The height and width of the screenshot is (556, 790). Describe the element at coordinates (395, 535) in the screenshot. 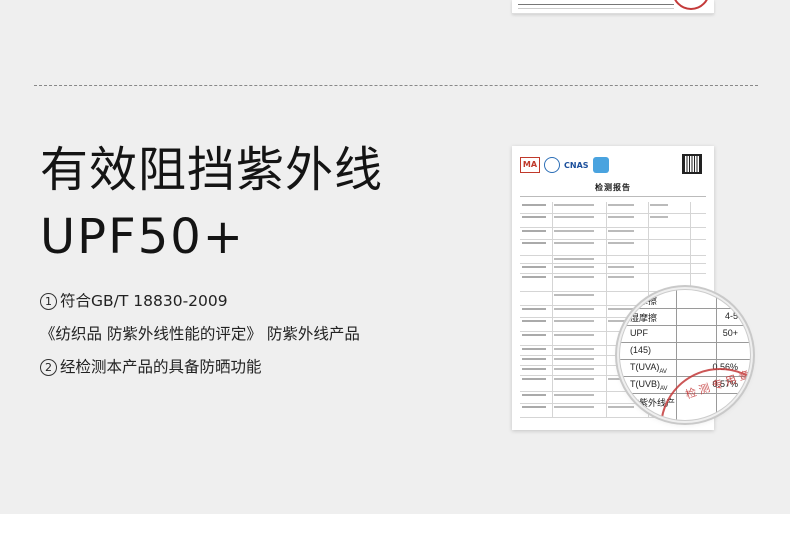

I see `bottom-white-strip` at that location.